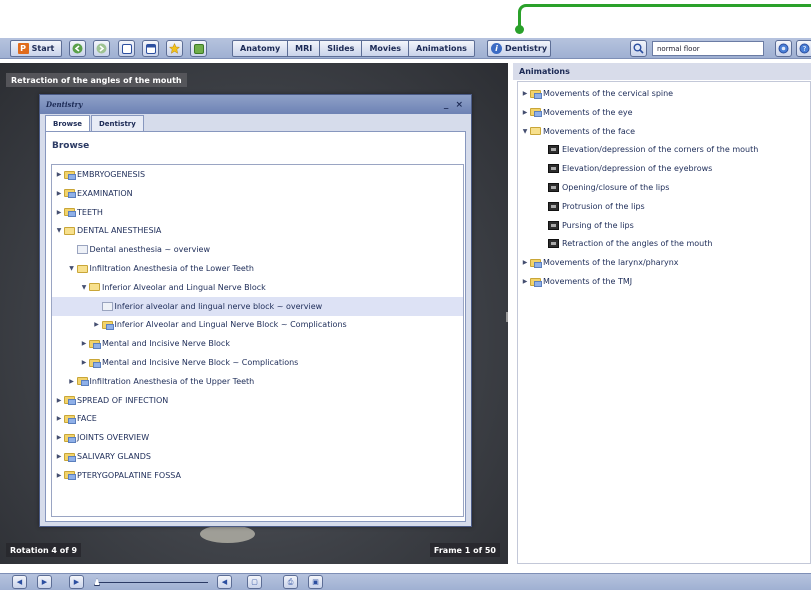 The width and height of the screenshot is (811, 590). What do you see at coordinates (254, 582) in the screenshot?
I see `window-icon: ▢` at bounding box center [254, 582].